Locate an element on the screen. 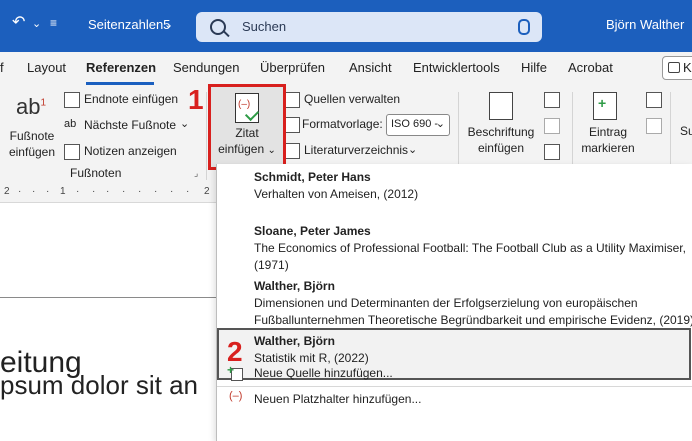 Image resolution: width=692 pixels, height=441 pixels. manage-sources-icon is located at coordinates (292, 100).